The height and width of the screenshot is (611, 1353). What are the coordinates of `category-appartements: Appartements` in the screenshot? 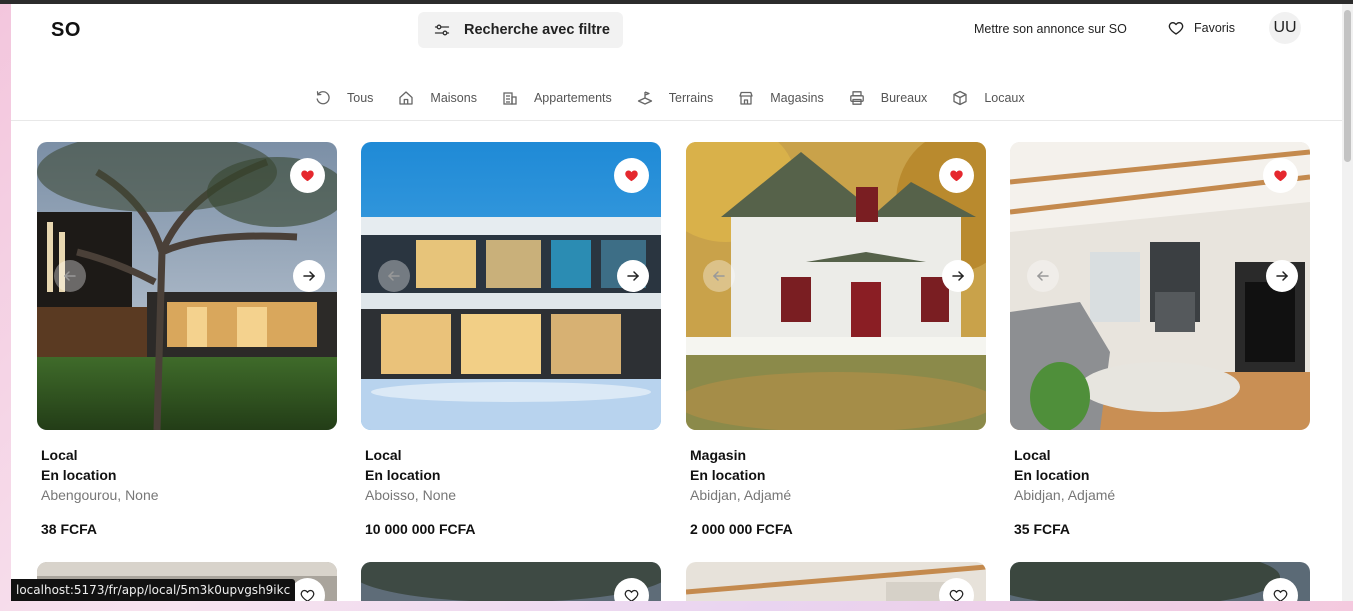 It's located at (557, 98).